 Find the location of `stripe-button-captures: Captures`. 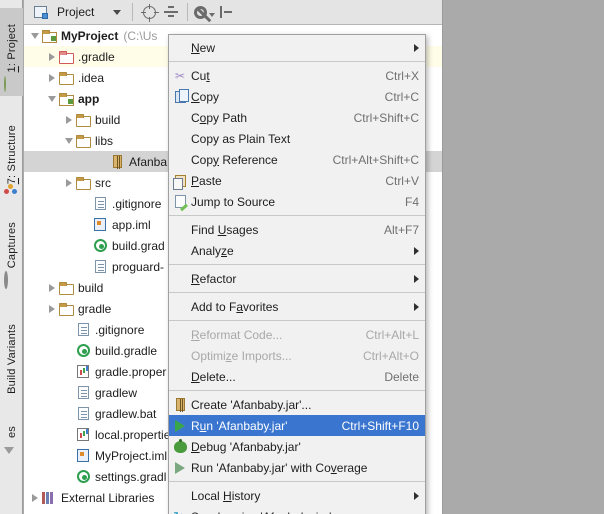

stripe-button-captures: Captures is located at coordinates (11, 255).